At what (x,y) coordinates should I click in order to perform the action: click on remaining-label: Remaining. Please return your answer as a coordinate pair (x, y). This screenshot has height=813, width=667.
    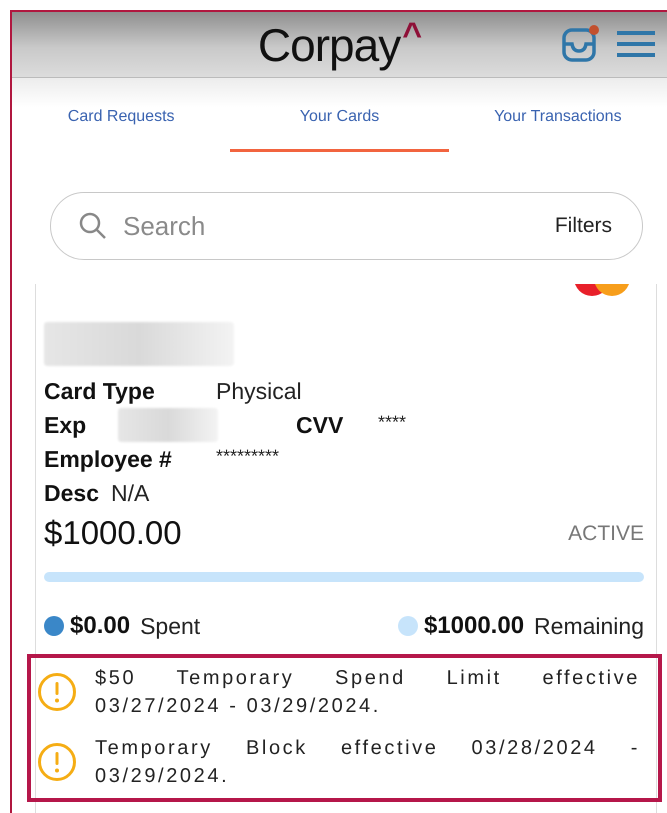
    Looking at the image, I should click on (589, 626).